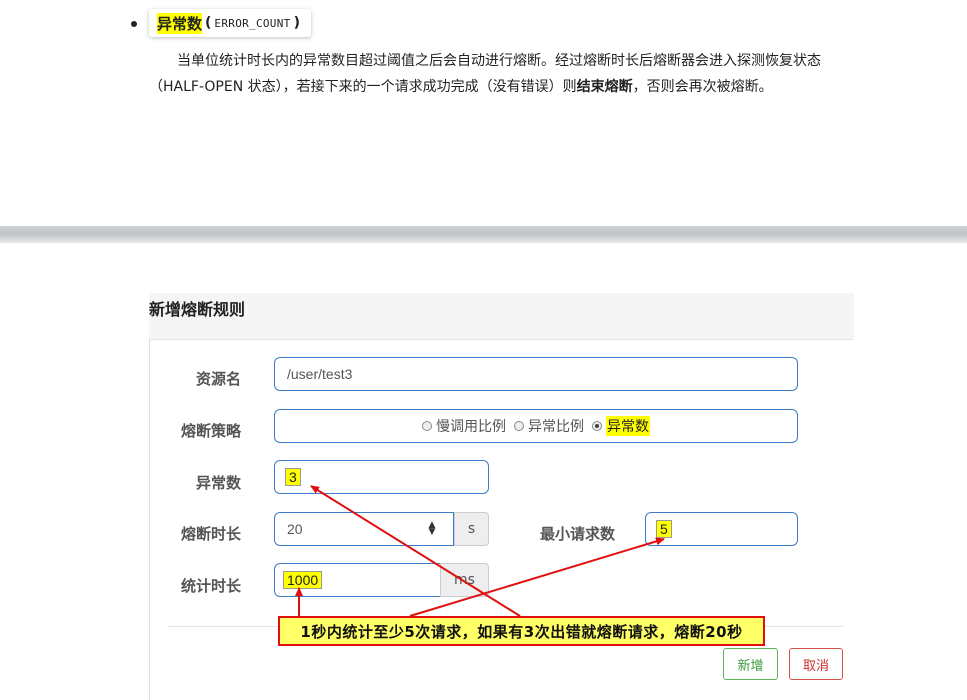  I want to click on min-requests-input: 5, so click(721, 529).